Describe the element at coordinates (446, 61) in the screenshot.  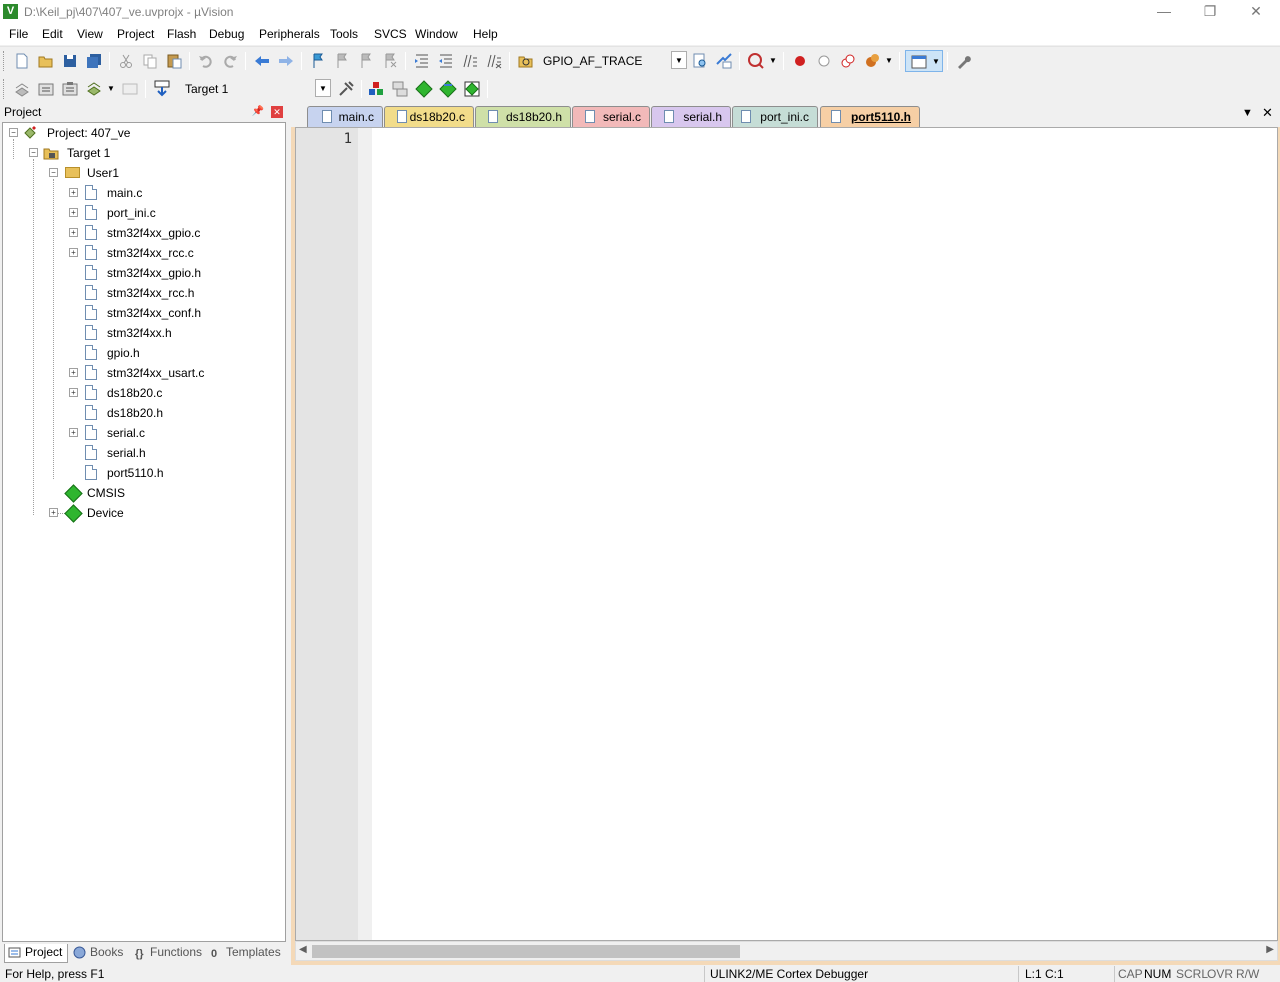
I see `unindent-icon` at that location.